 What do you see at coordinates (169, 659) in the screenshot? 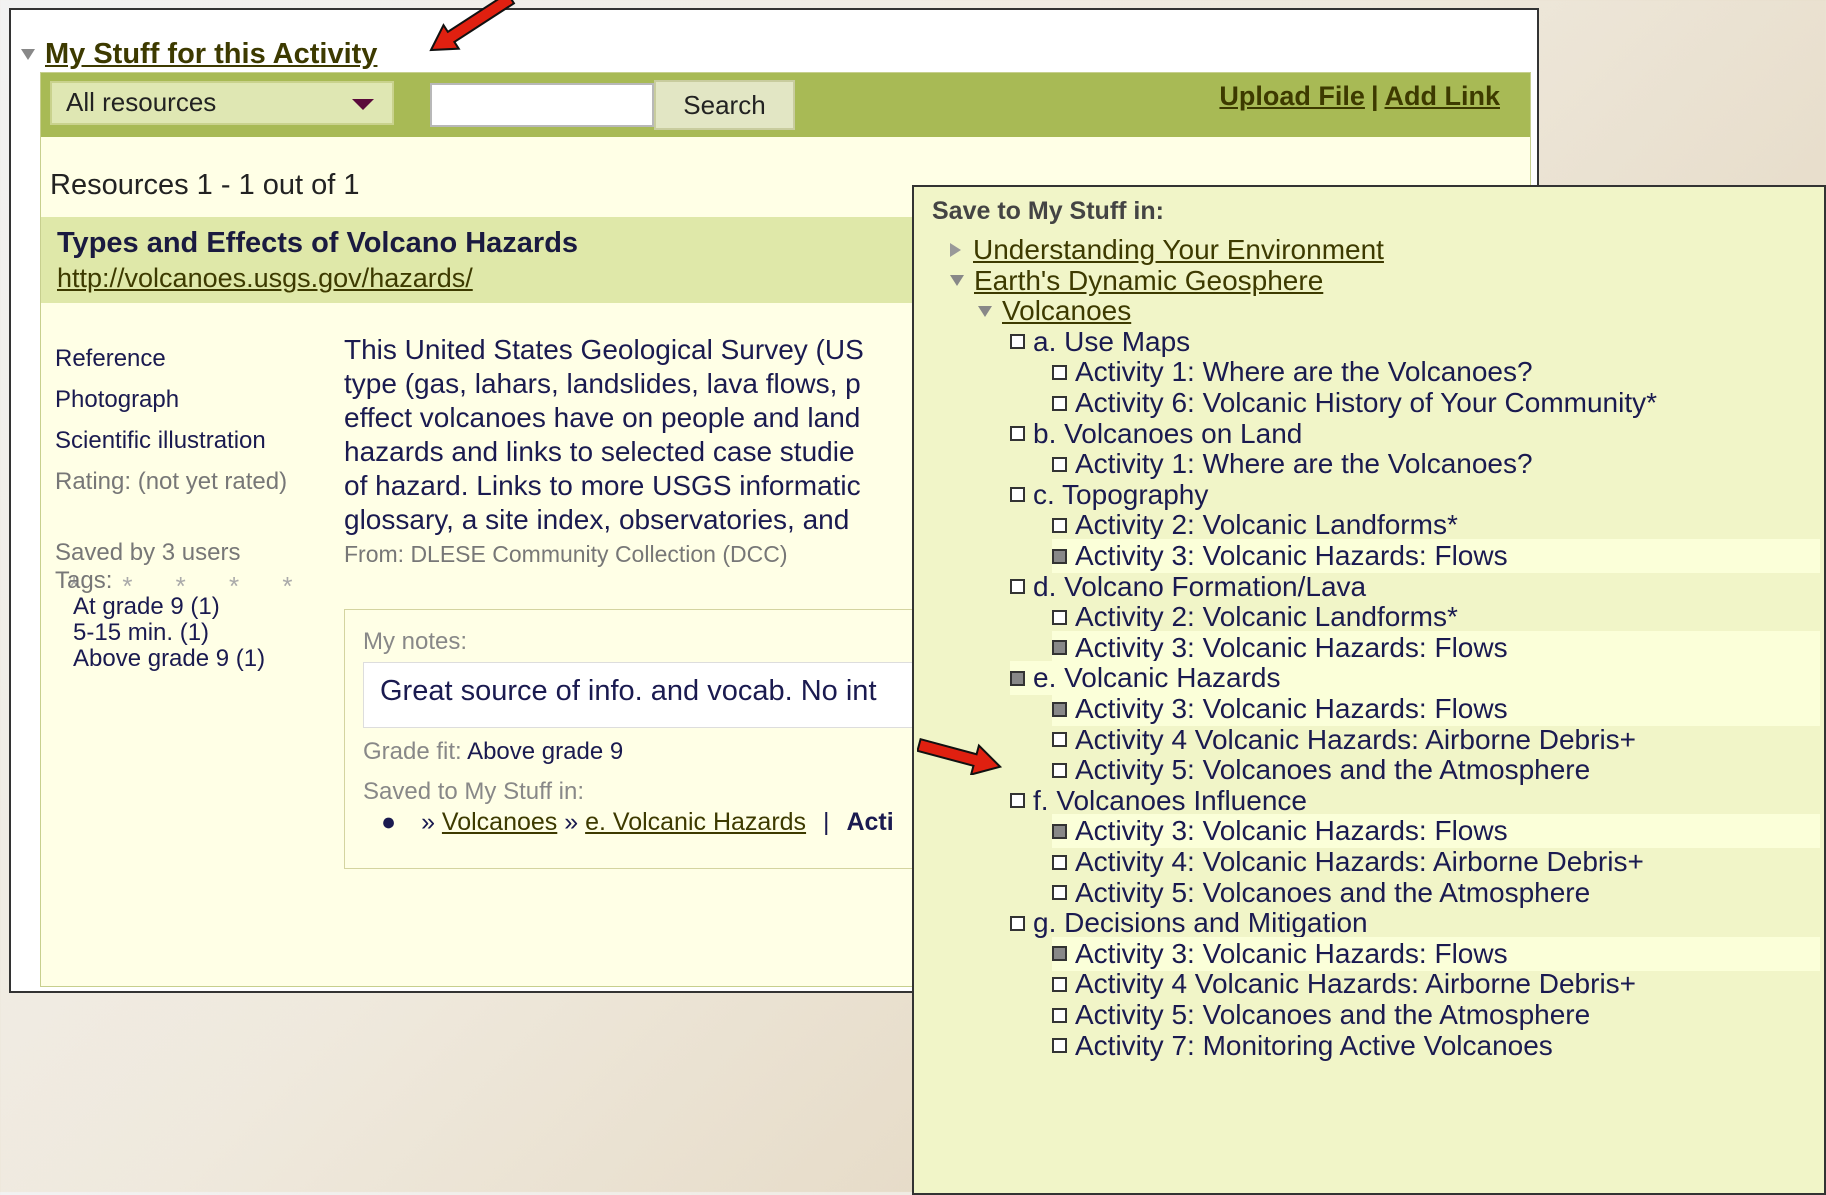
I see `tag-item: Above grade 9 (1)` at bounding box center [169, 659].